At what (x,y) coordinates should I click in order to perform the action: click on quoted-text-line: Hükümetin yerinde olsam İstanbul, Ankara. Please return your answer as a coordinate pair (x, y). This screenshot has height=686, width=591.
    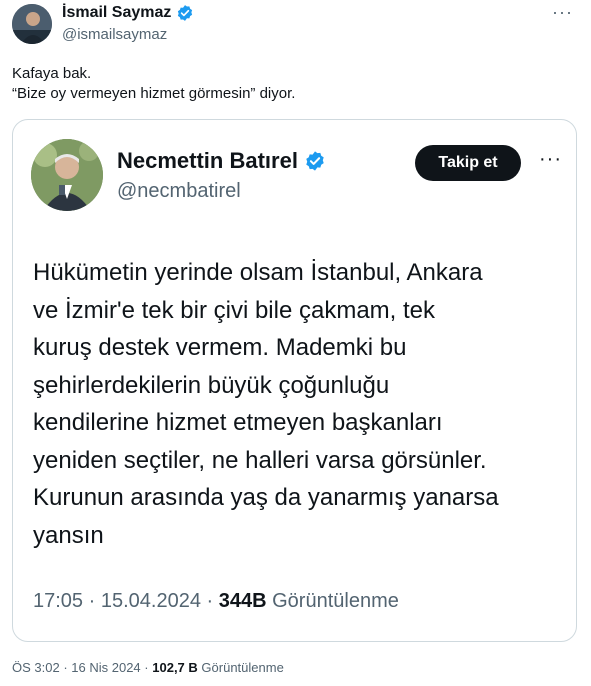
    Looking at the image, I should click on (258, 272).